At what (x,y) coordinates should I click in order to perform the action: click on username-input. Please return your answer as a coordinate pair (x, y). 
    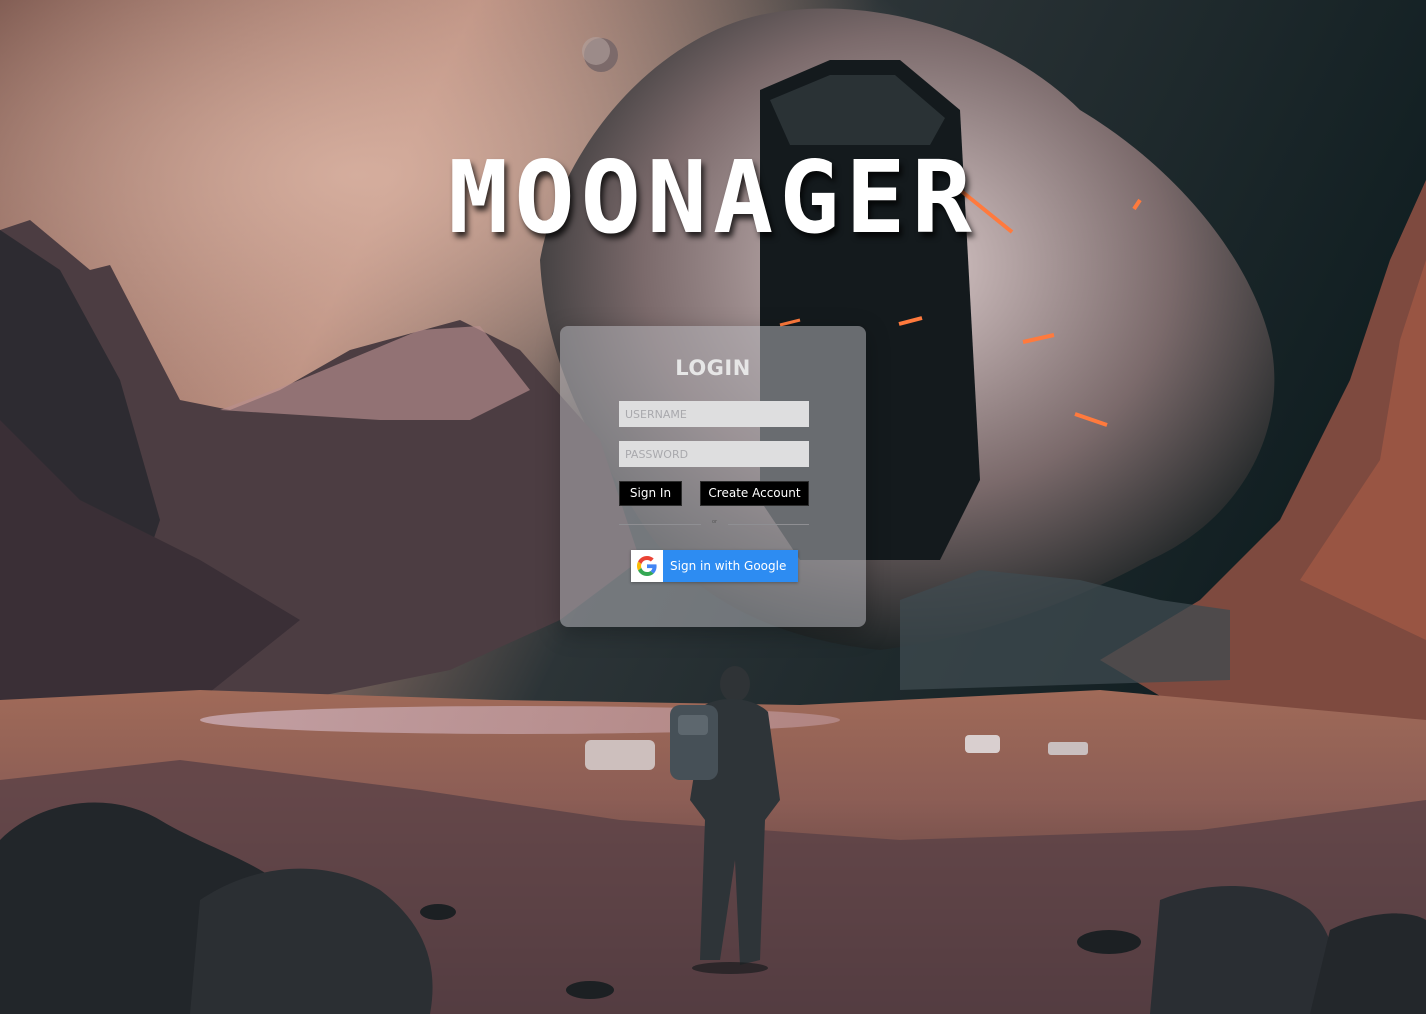
    Looking at the image, I should click on (714, 414).